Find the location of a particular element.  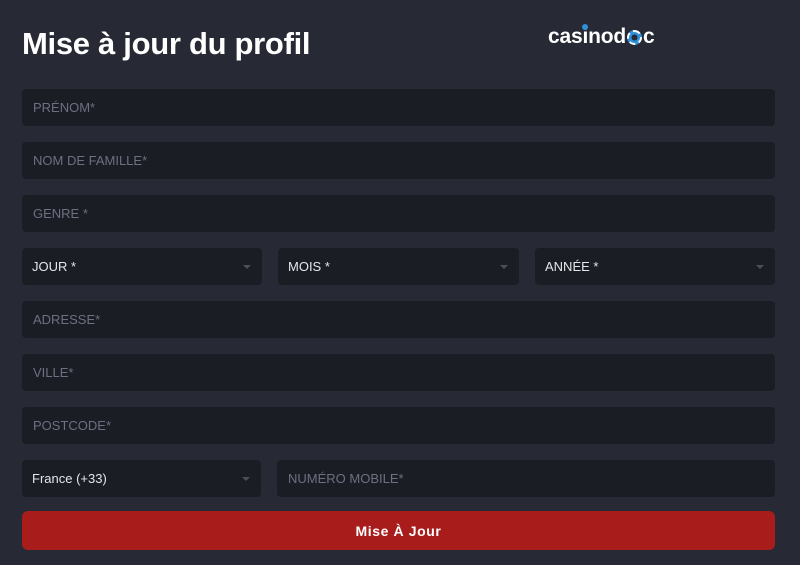

postcode-placeholder: POSTCODE* is located at coordinates (72, 425).